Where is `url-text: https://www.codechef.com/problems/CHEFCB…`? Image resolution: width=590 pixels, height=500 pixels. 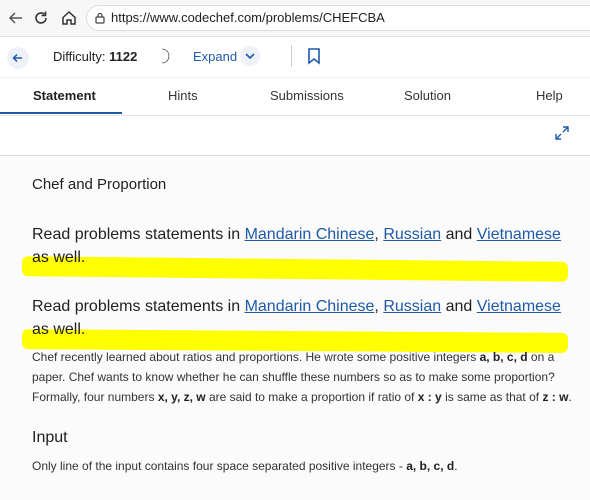 url-text: https://www.codechef.com/problems/CHEFCB… is located at coordinates (248, 17).